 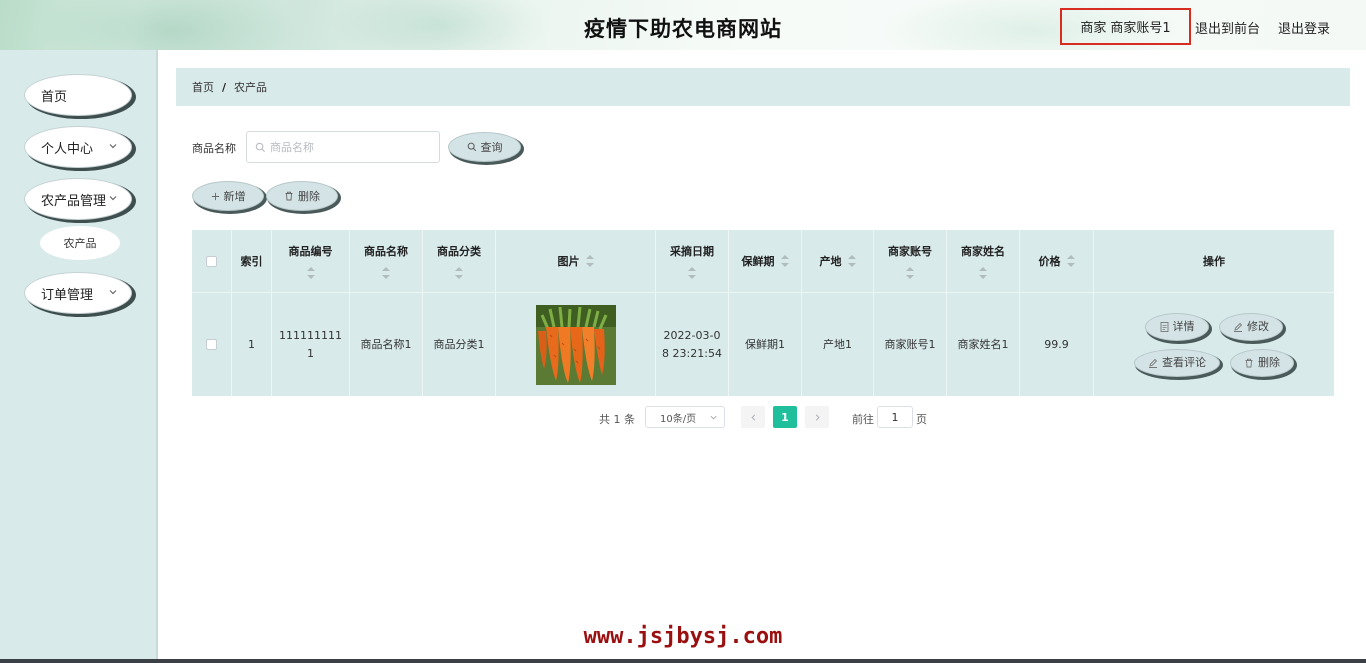 I want to click on cell-account: 商家账号1, so click(x=910, y=344).